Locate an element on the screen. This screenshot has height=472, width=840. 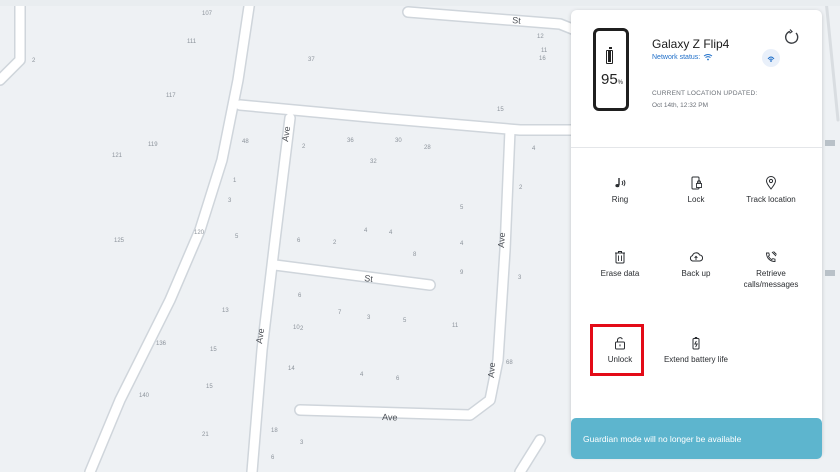
battery-extend-icon is located at coordinates (696, 343).